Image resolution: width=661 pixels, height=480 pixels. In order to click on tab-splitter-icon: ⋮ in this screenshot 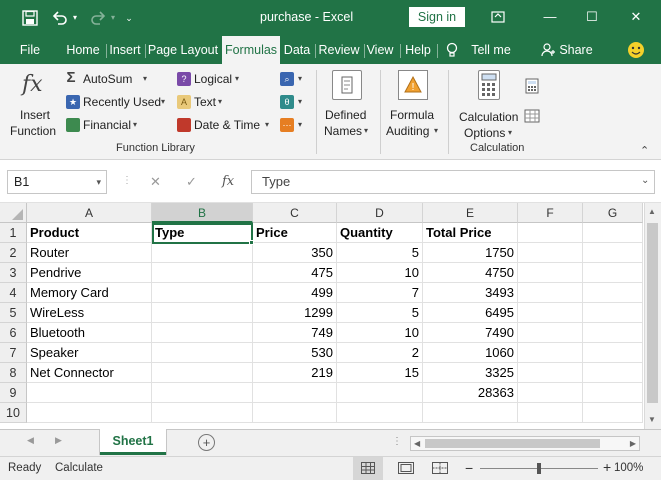, I will do `click(397, 441)`.